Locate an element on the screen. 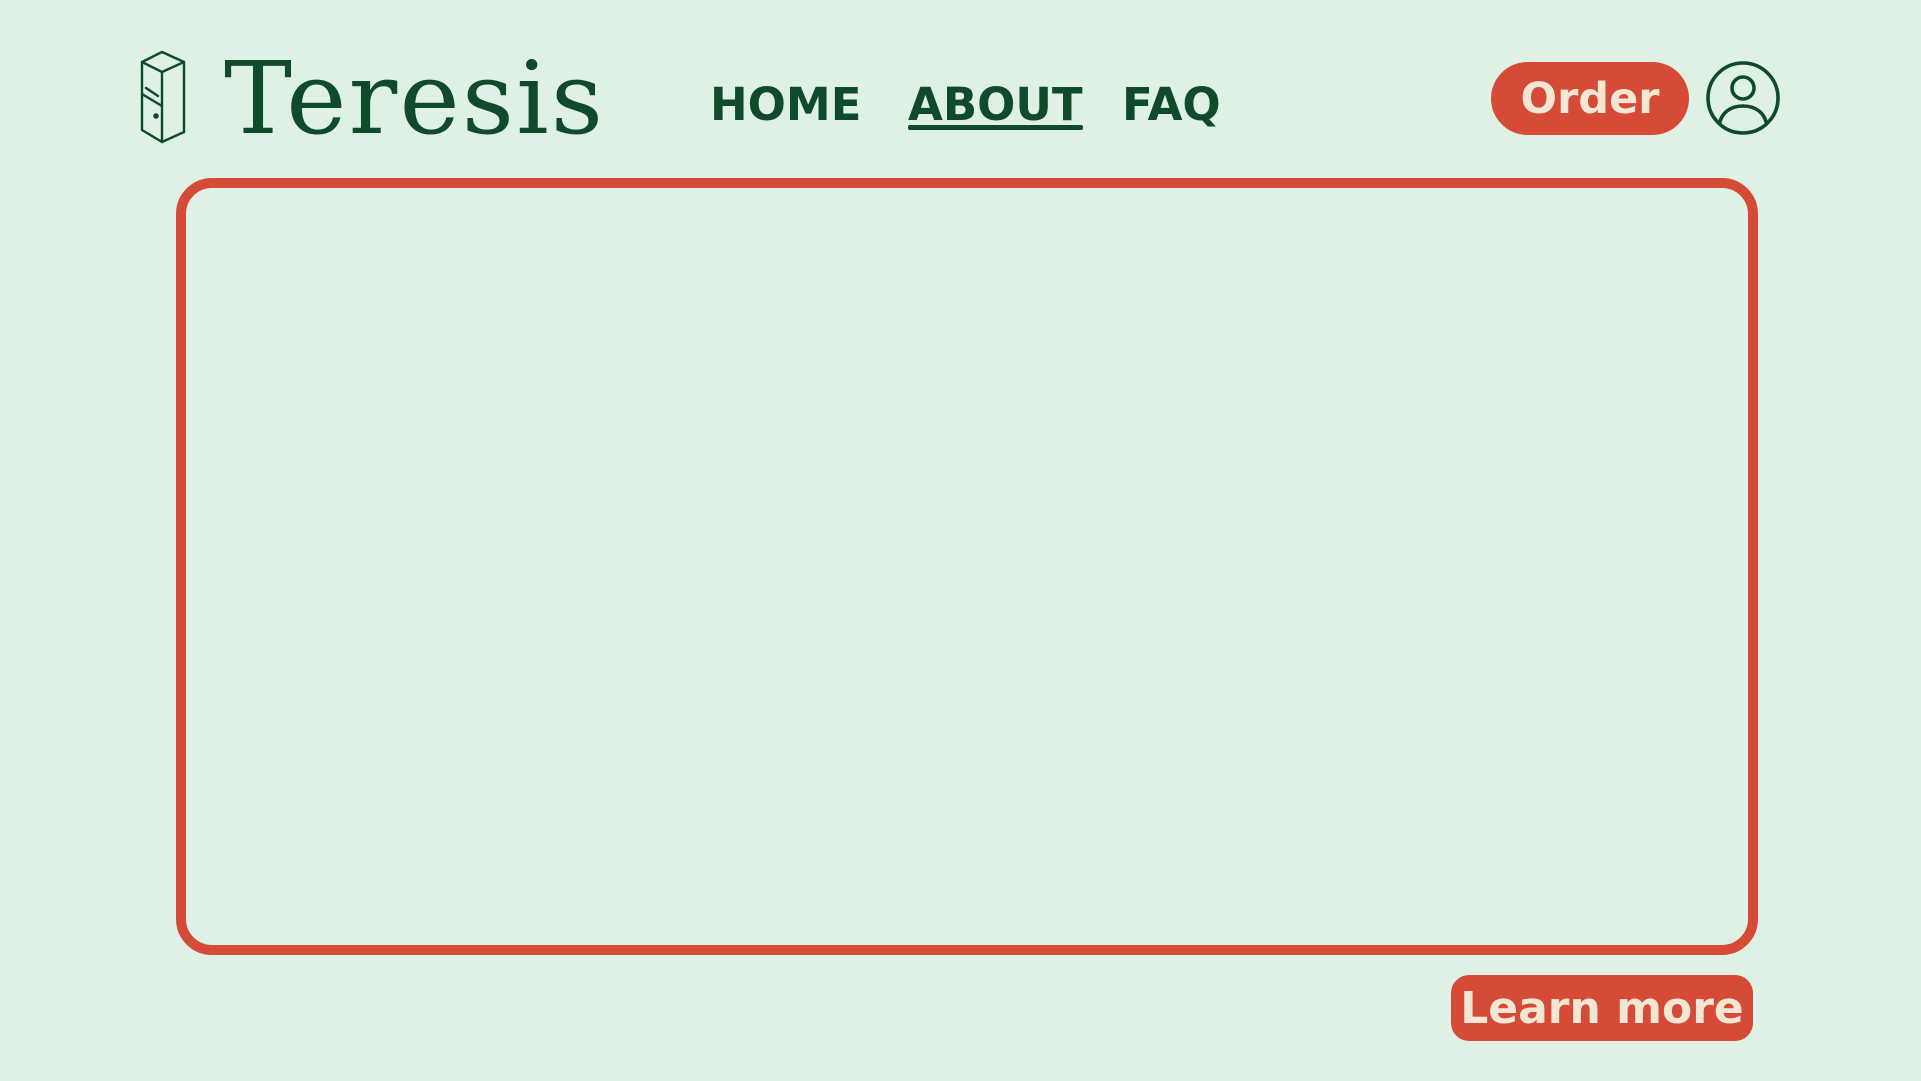 This screenshot has height=1081, width=1921. nav-link-home: HOME is located at coordinates (785, 105).